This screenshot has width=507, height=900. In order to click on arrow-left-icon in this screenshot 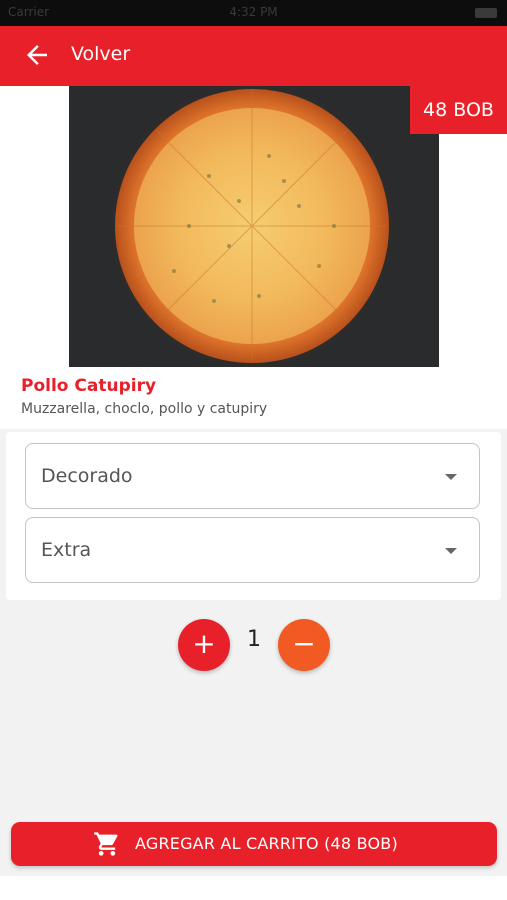, I will do `click(37, 55)`.